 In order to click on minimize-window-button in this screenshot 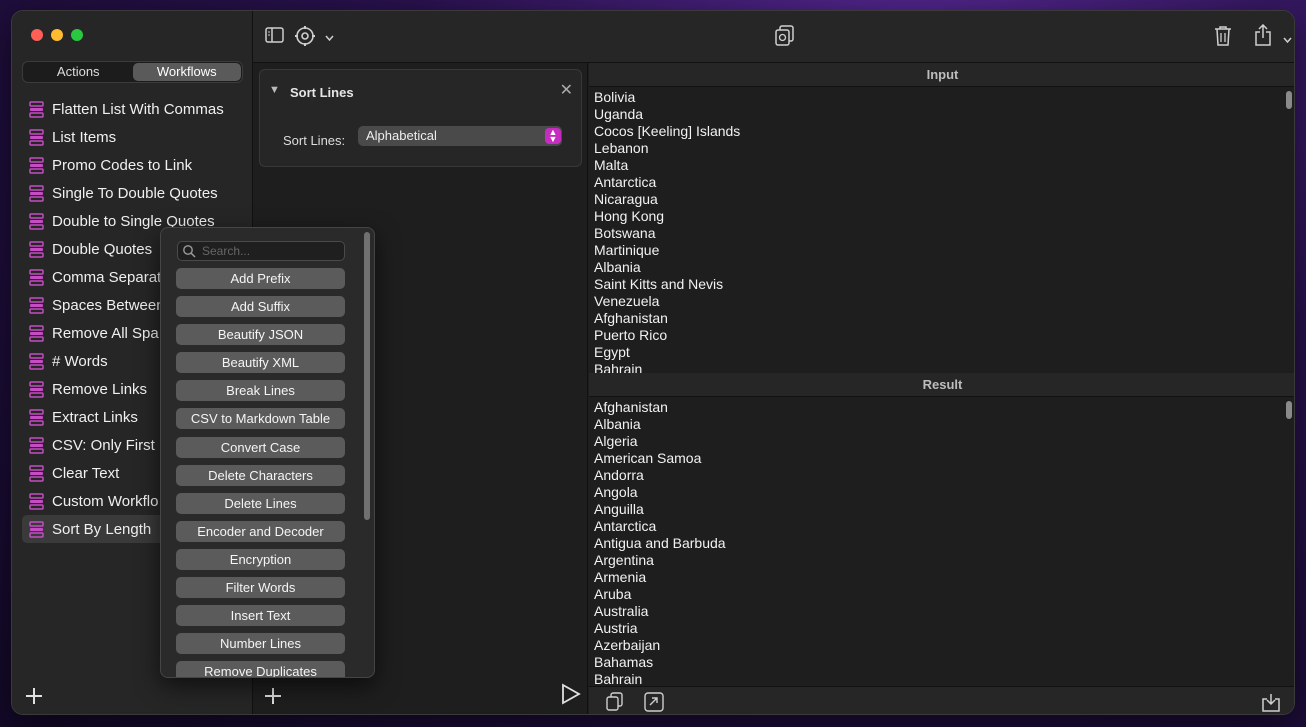, I will do `click(57, 35)`.